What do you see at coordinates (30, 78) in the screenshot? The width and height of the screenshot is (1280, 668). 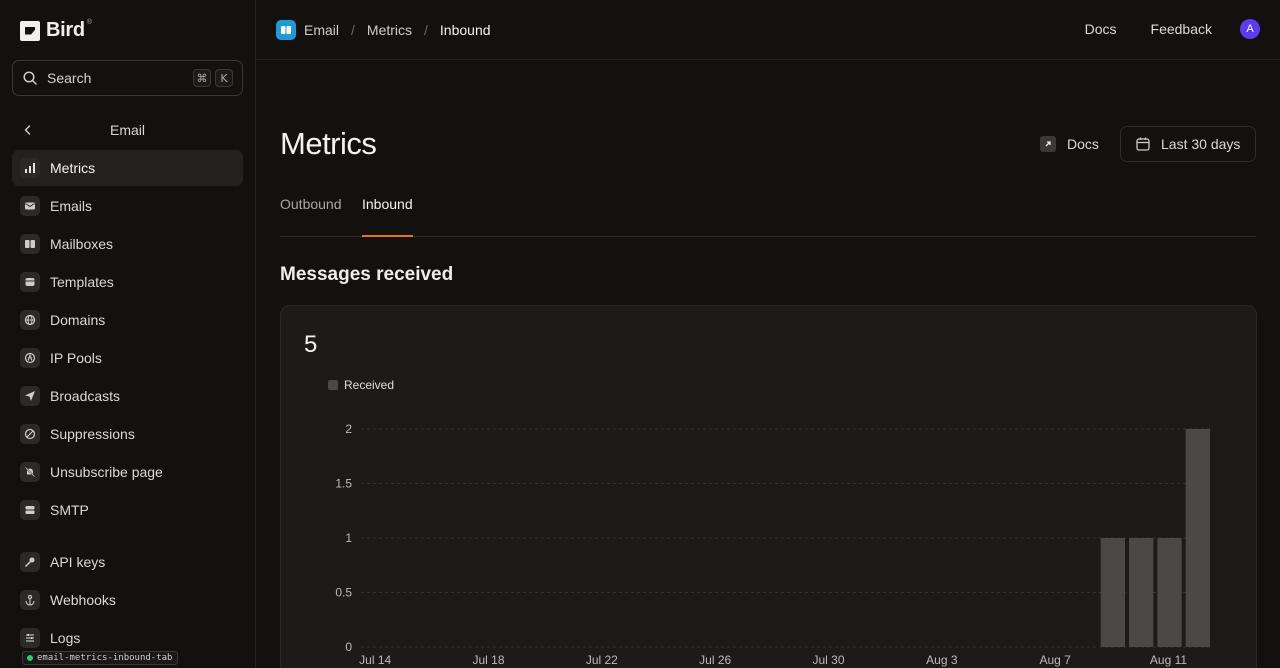 I see `search-icon` at bounding box center [30, 78].